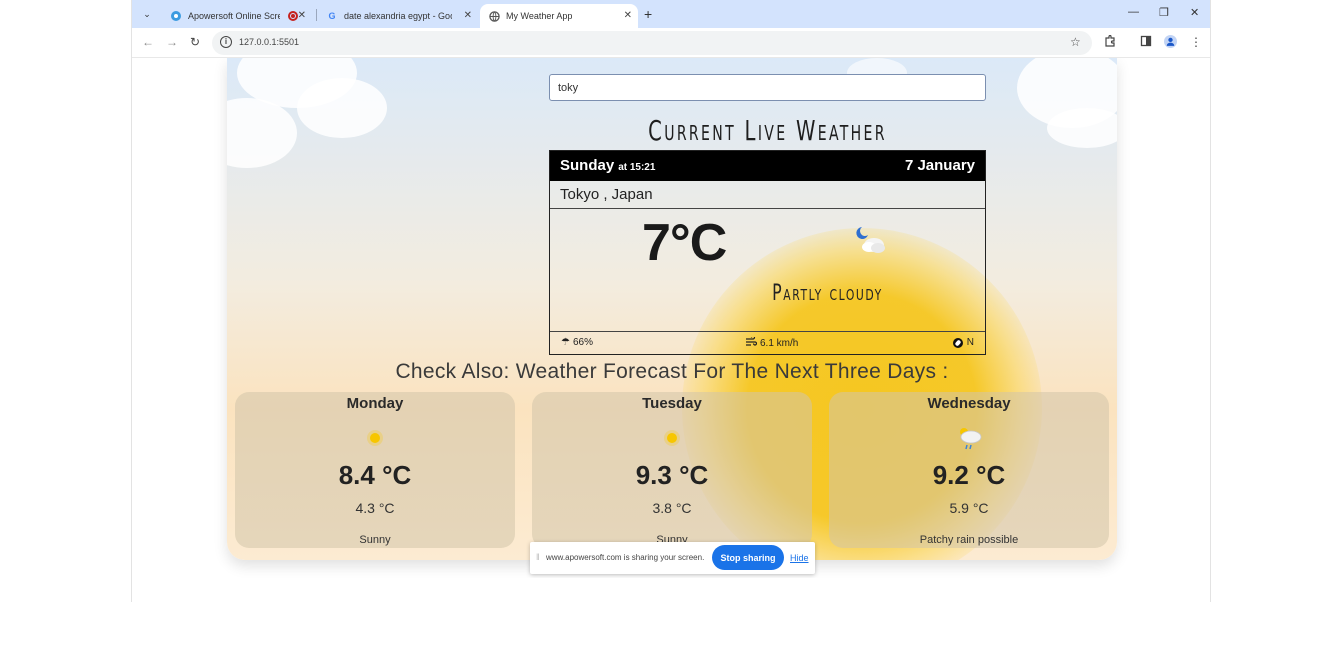  I want to click on page-title: Current Live Weather, so click(767, 130).